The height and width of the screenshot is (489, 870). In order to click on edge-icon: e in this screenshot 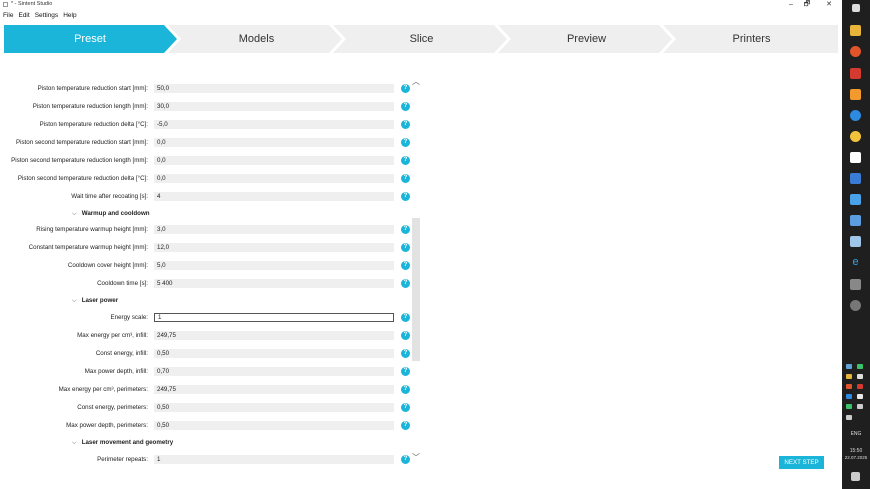, I will do `click(855, 262)`.